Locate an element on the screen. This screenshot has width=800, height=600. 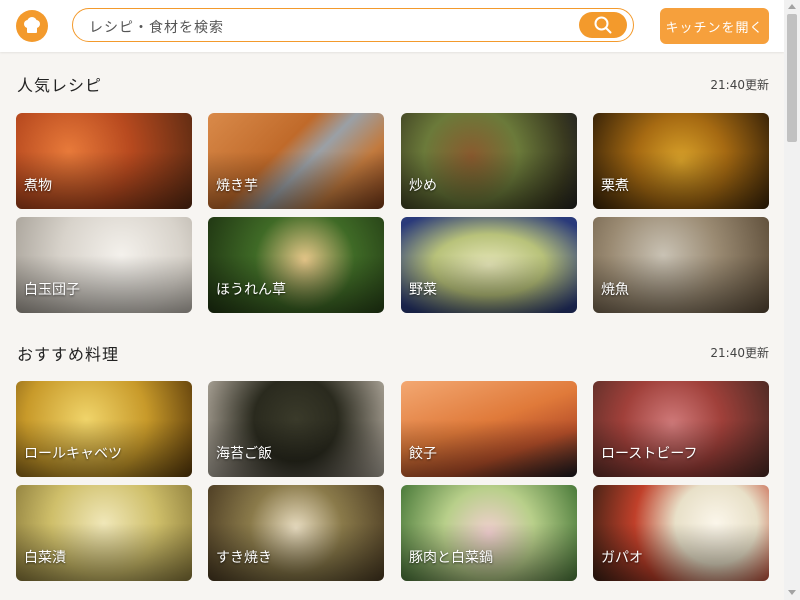
scroll-thumb is located at coordinates (792, 78).